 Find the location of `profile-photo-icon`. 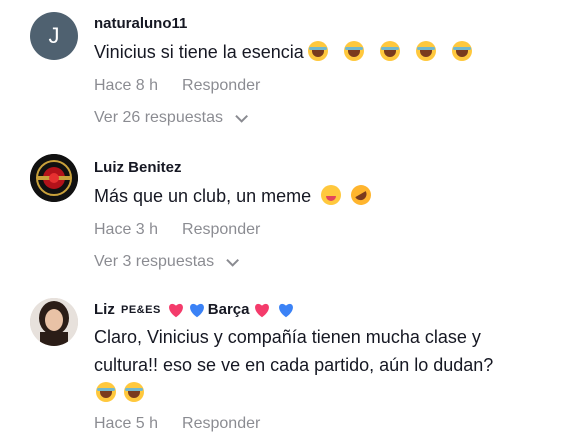

profile-photo-icon is located at coordinates (54, 322).